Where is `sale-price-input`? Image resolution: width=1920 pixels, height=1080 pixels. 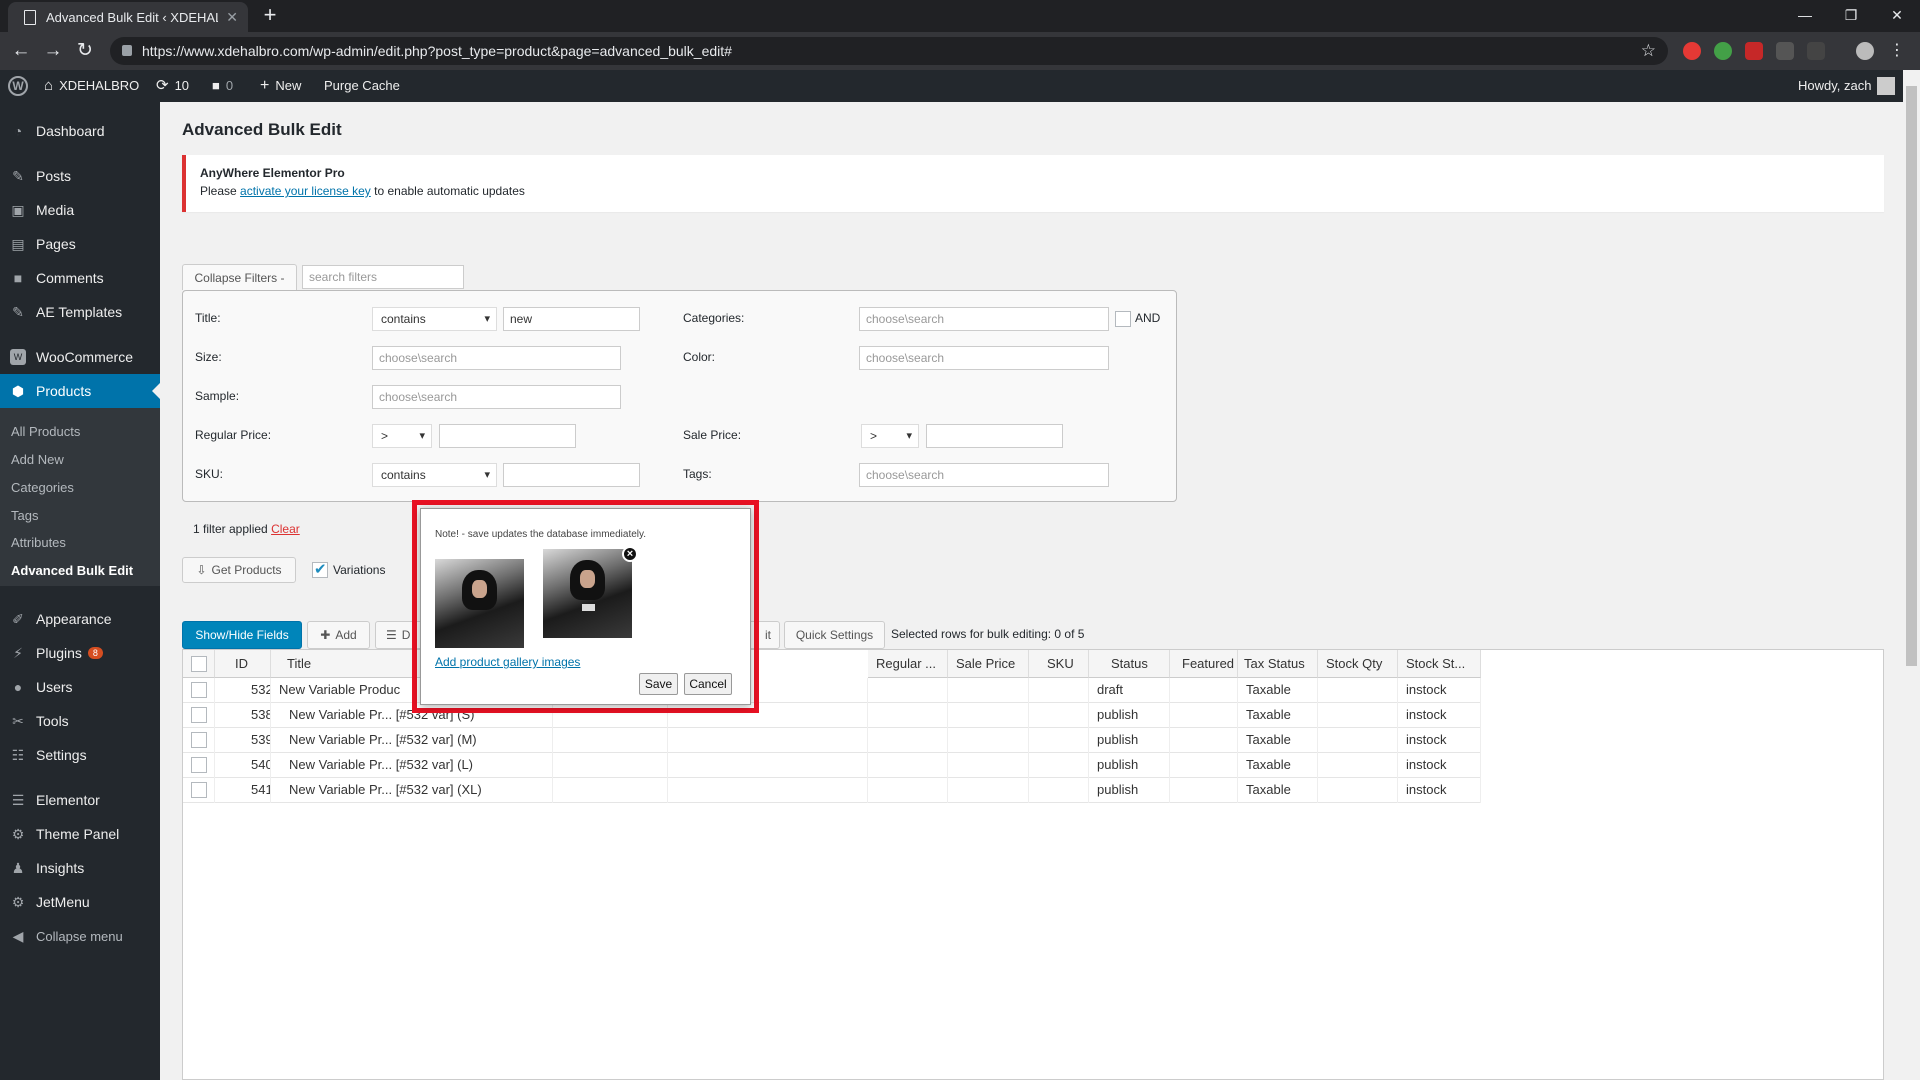 sale-price-input is located at coordinates (994, 436).